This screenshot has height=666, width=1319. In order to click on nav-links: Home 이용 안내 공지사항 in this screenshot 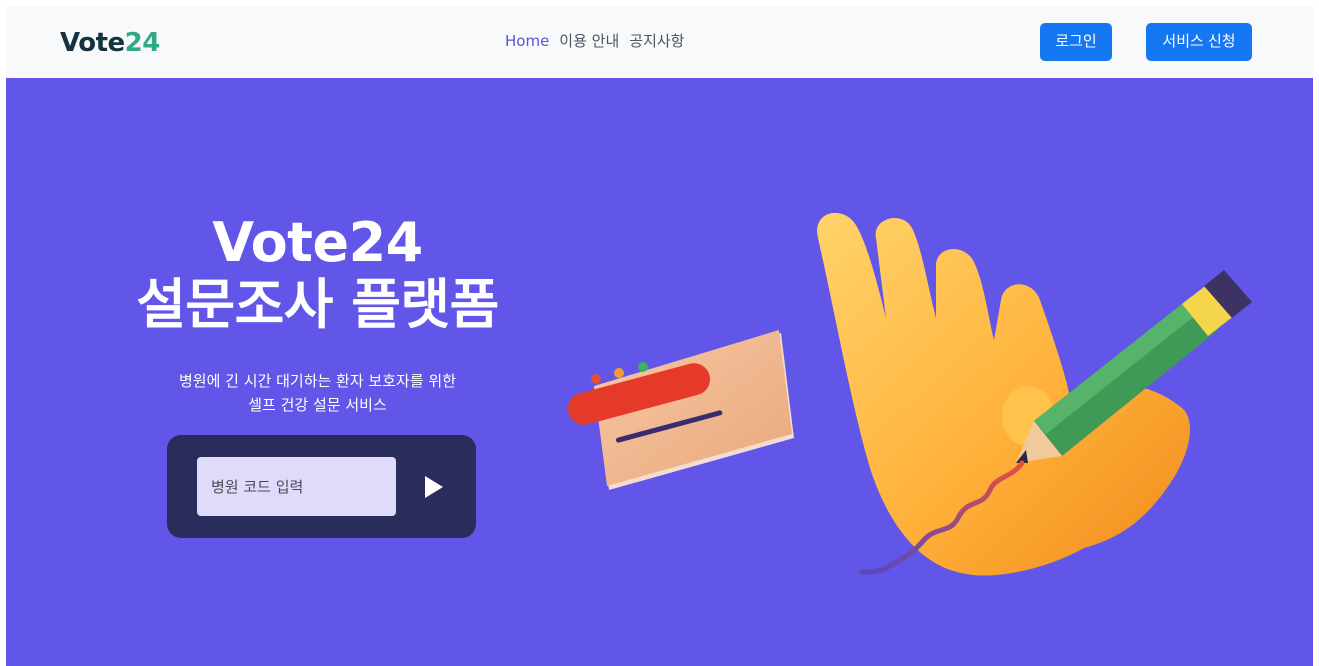, I will do `click(594, 41)`.